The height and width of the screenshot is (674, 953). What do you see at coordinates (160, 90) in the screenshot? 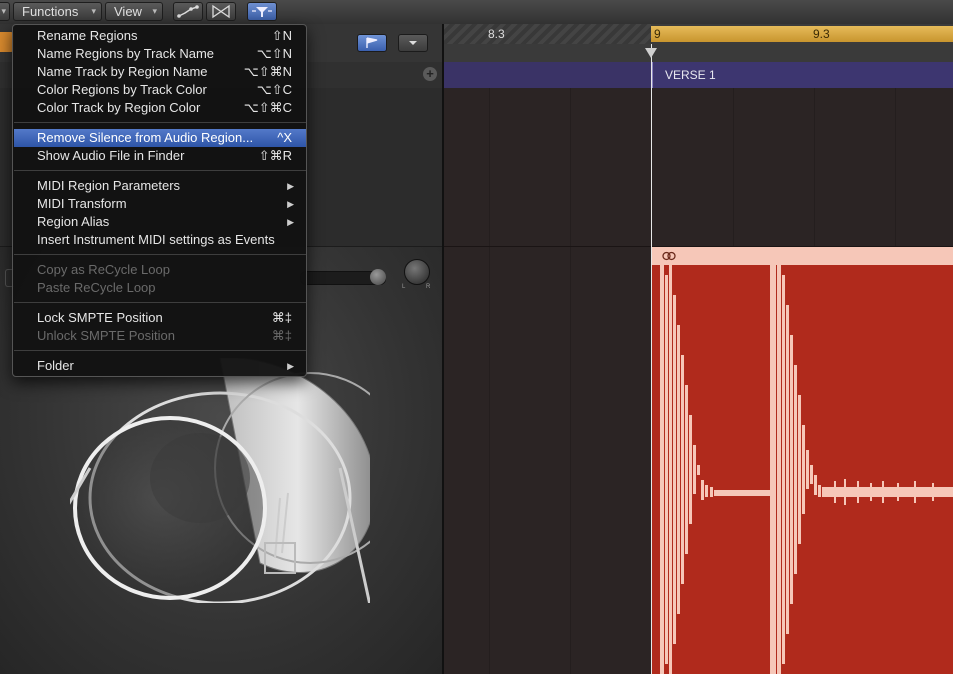
I see `menu-item-color-regions-by-track: Color Regions by Track Color ⌥⇧C` at bounding box center [160, 90].